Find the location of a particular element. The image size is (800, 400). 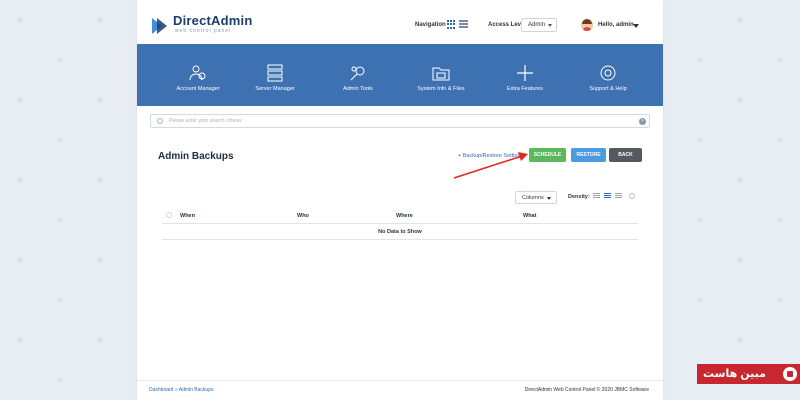

select-all-checkbox is located at coordinates (169, 215).